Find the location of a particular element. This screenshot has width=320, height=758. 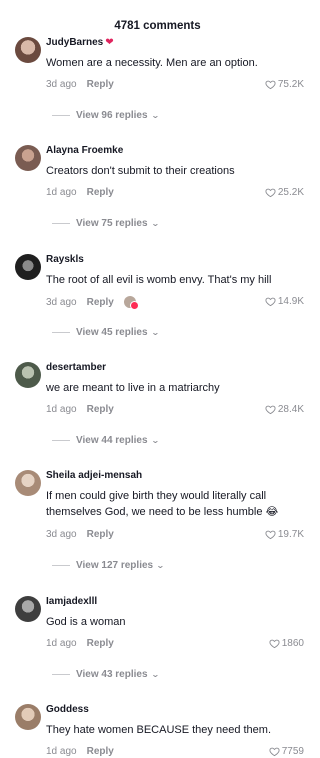

view-replies-button: View 43 replies ⌄ is located at coordinates (106, 674).